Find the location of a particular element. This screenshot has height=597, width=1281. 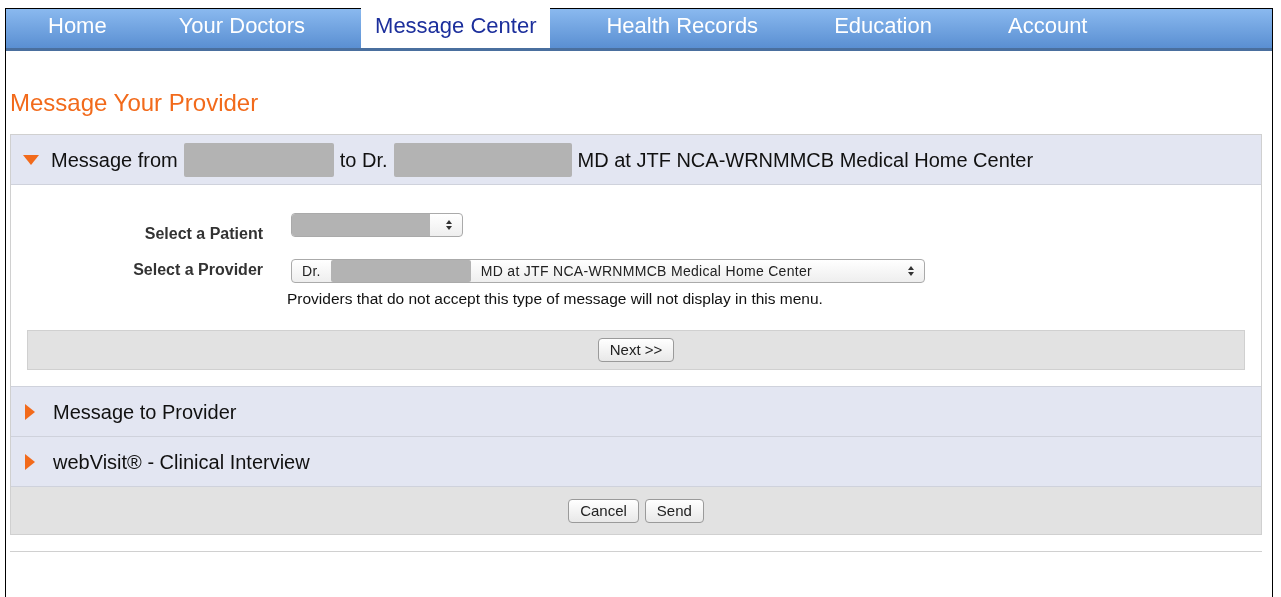

button: Cancel is located at coordinates (603, 510).